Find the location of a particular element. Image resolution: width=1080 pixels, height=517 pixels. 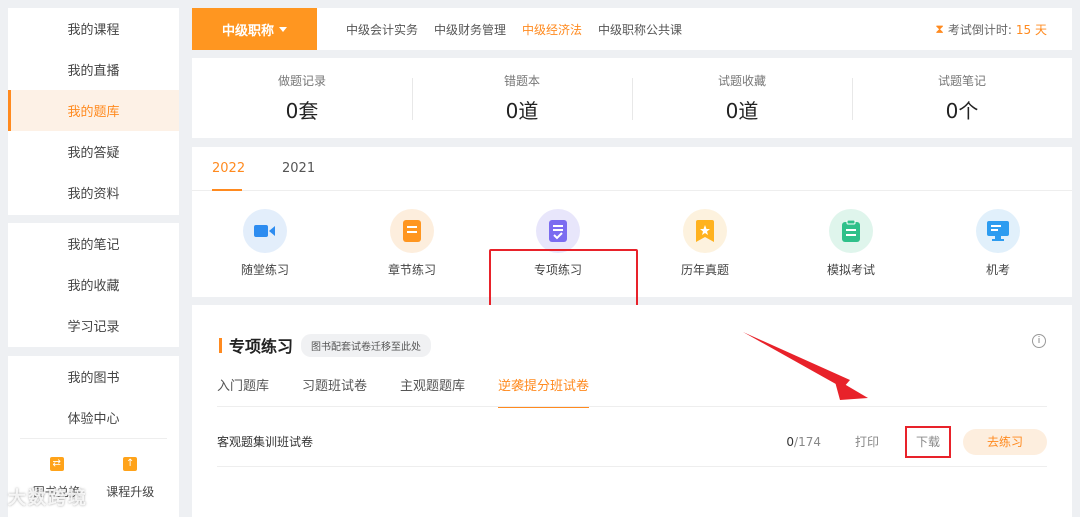

stat-label: 试题笔记 is located at coordinates (961, 81).